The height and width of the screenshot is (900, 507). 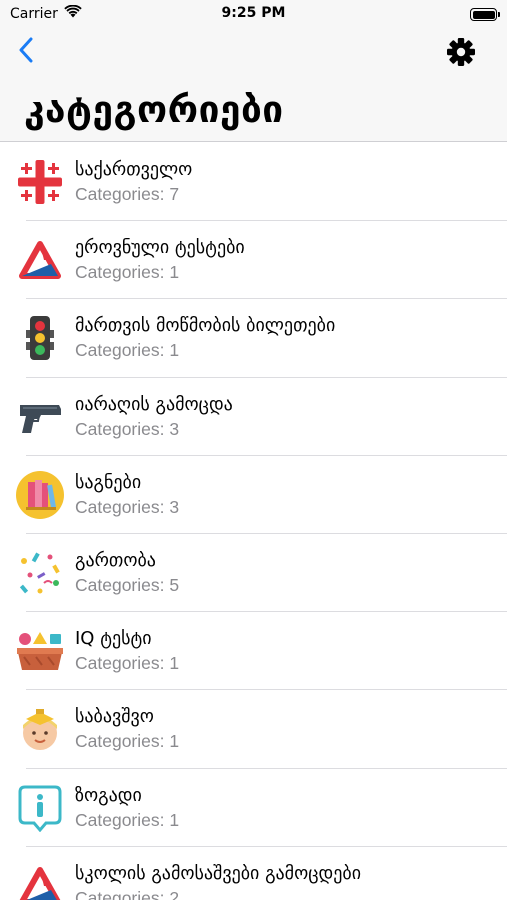 I want to click on status-time: 9:25 PM, so click(x=253, y=13).